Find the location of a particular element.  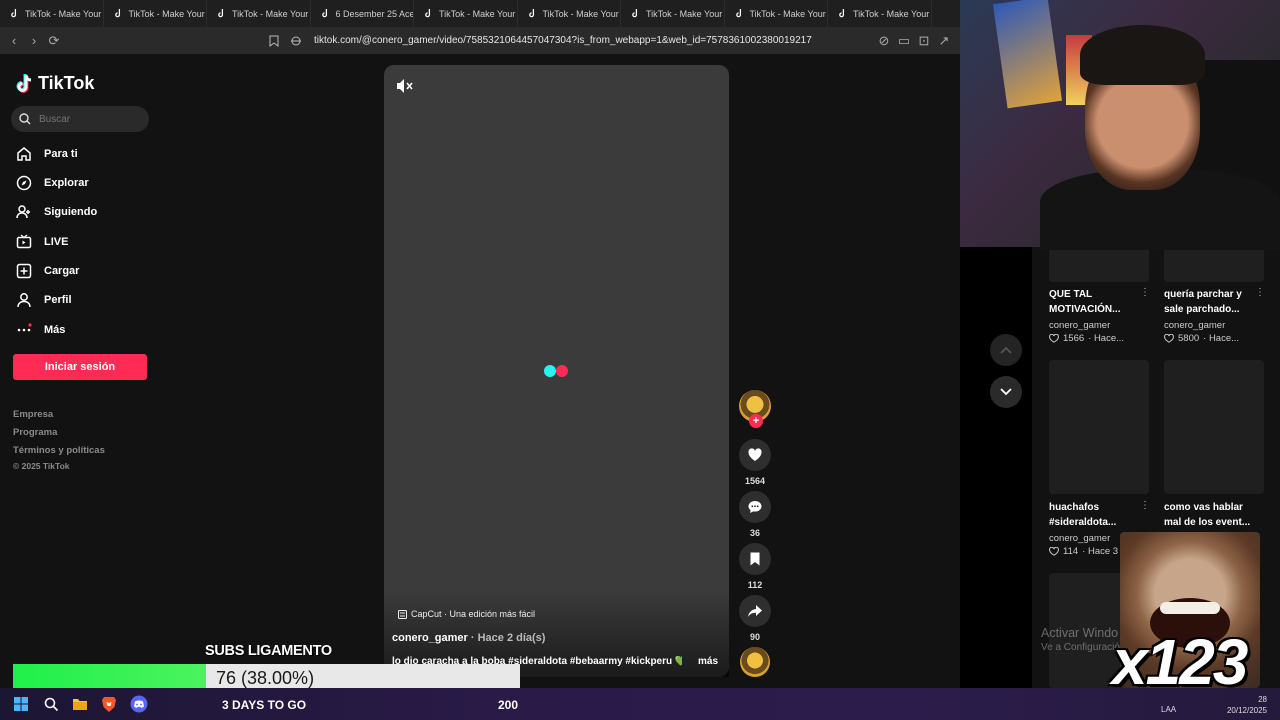

sidebar-item-cargar: Cargar is located at coordinates (47, 271).